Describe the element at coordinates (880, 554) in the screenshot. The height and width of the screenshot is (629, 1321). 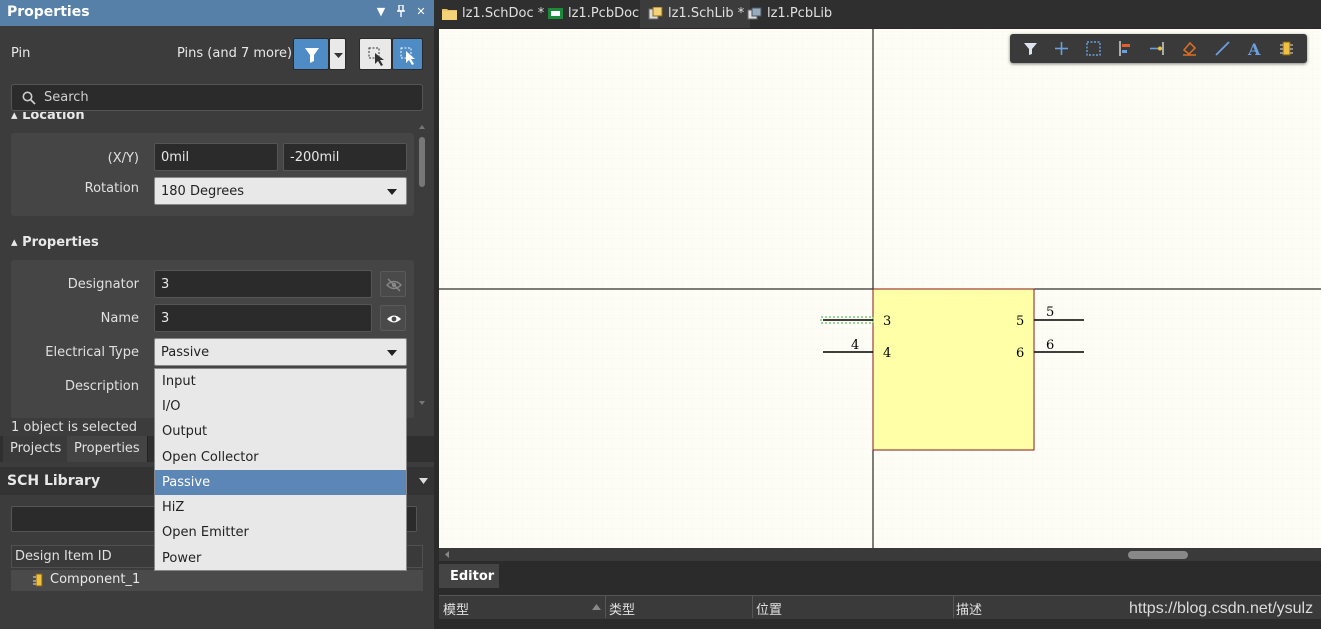
I see `canvas-horizontal-scrollbar` at that location.